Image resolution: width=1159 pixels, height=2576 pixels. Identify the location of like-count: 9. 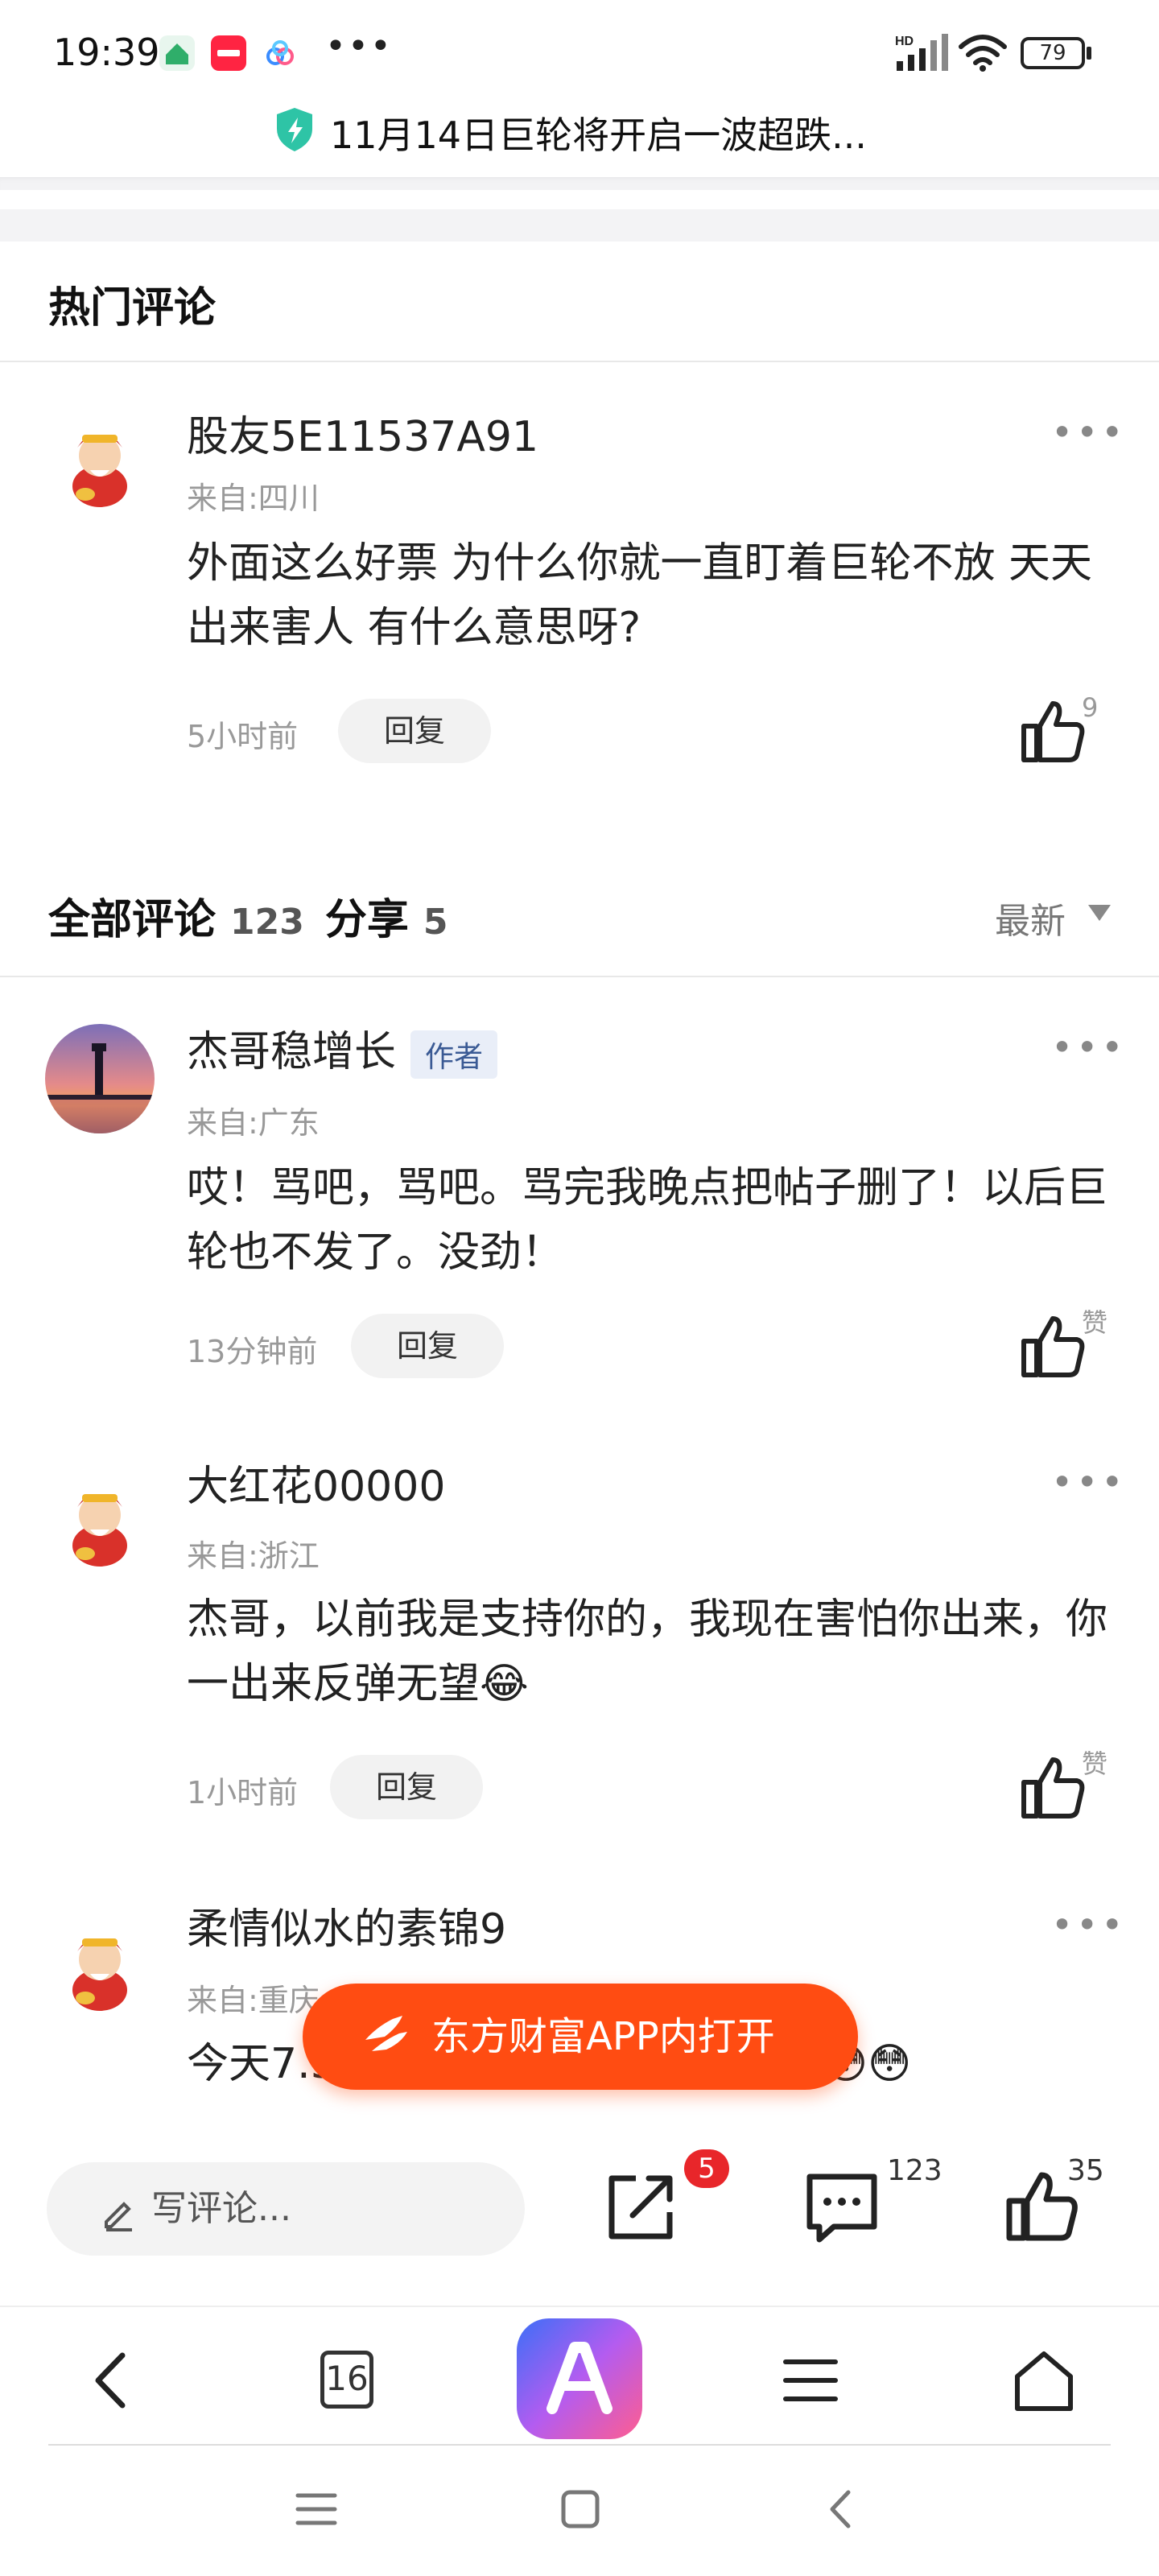
(1090, 707).